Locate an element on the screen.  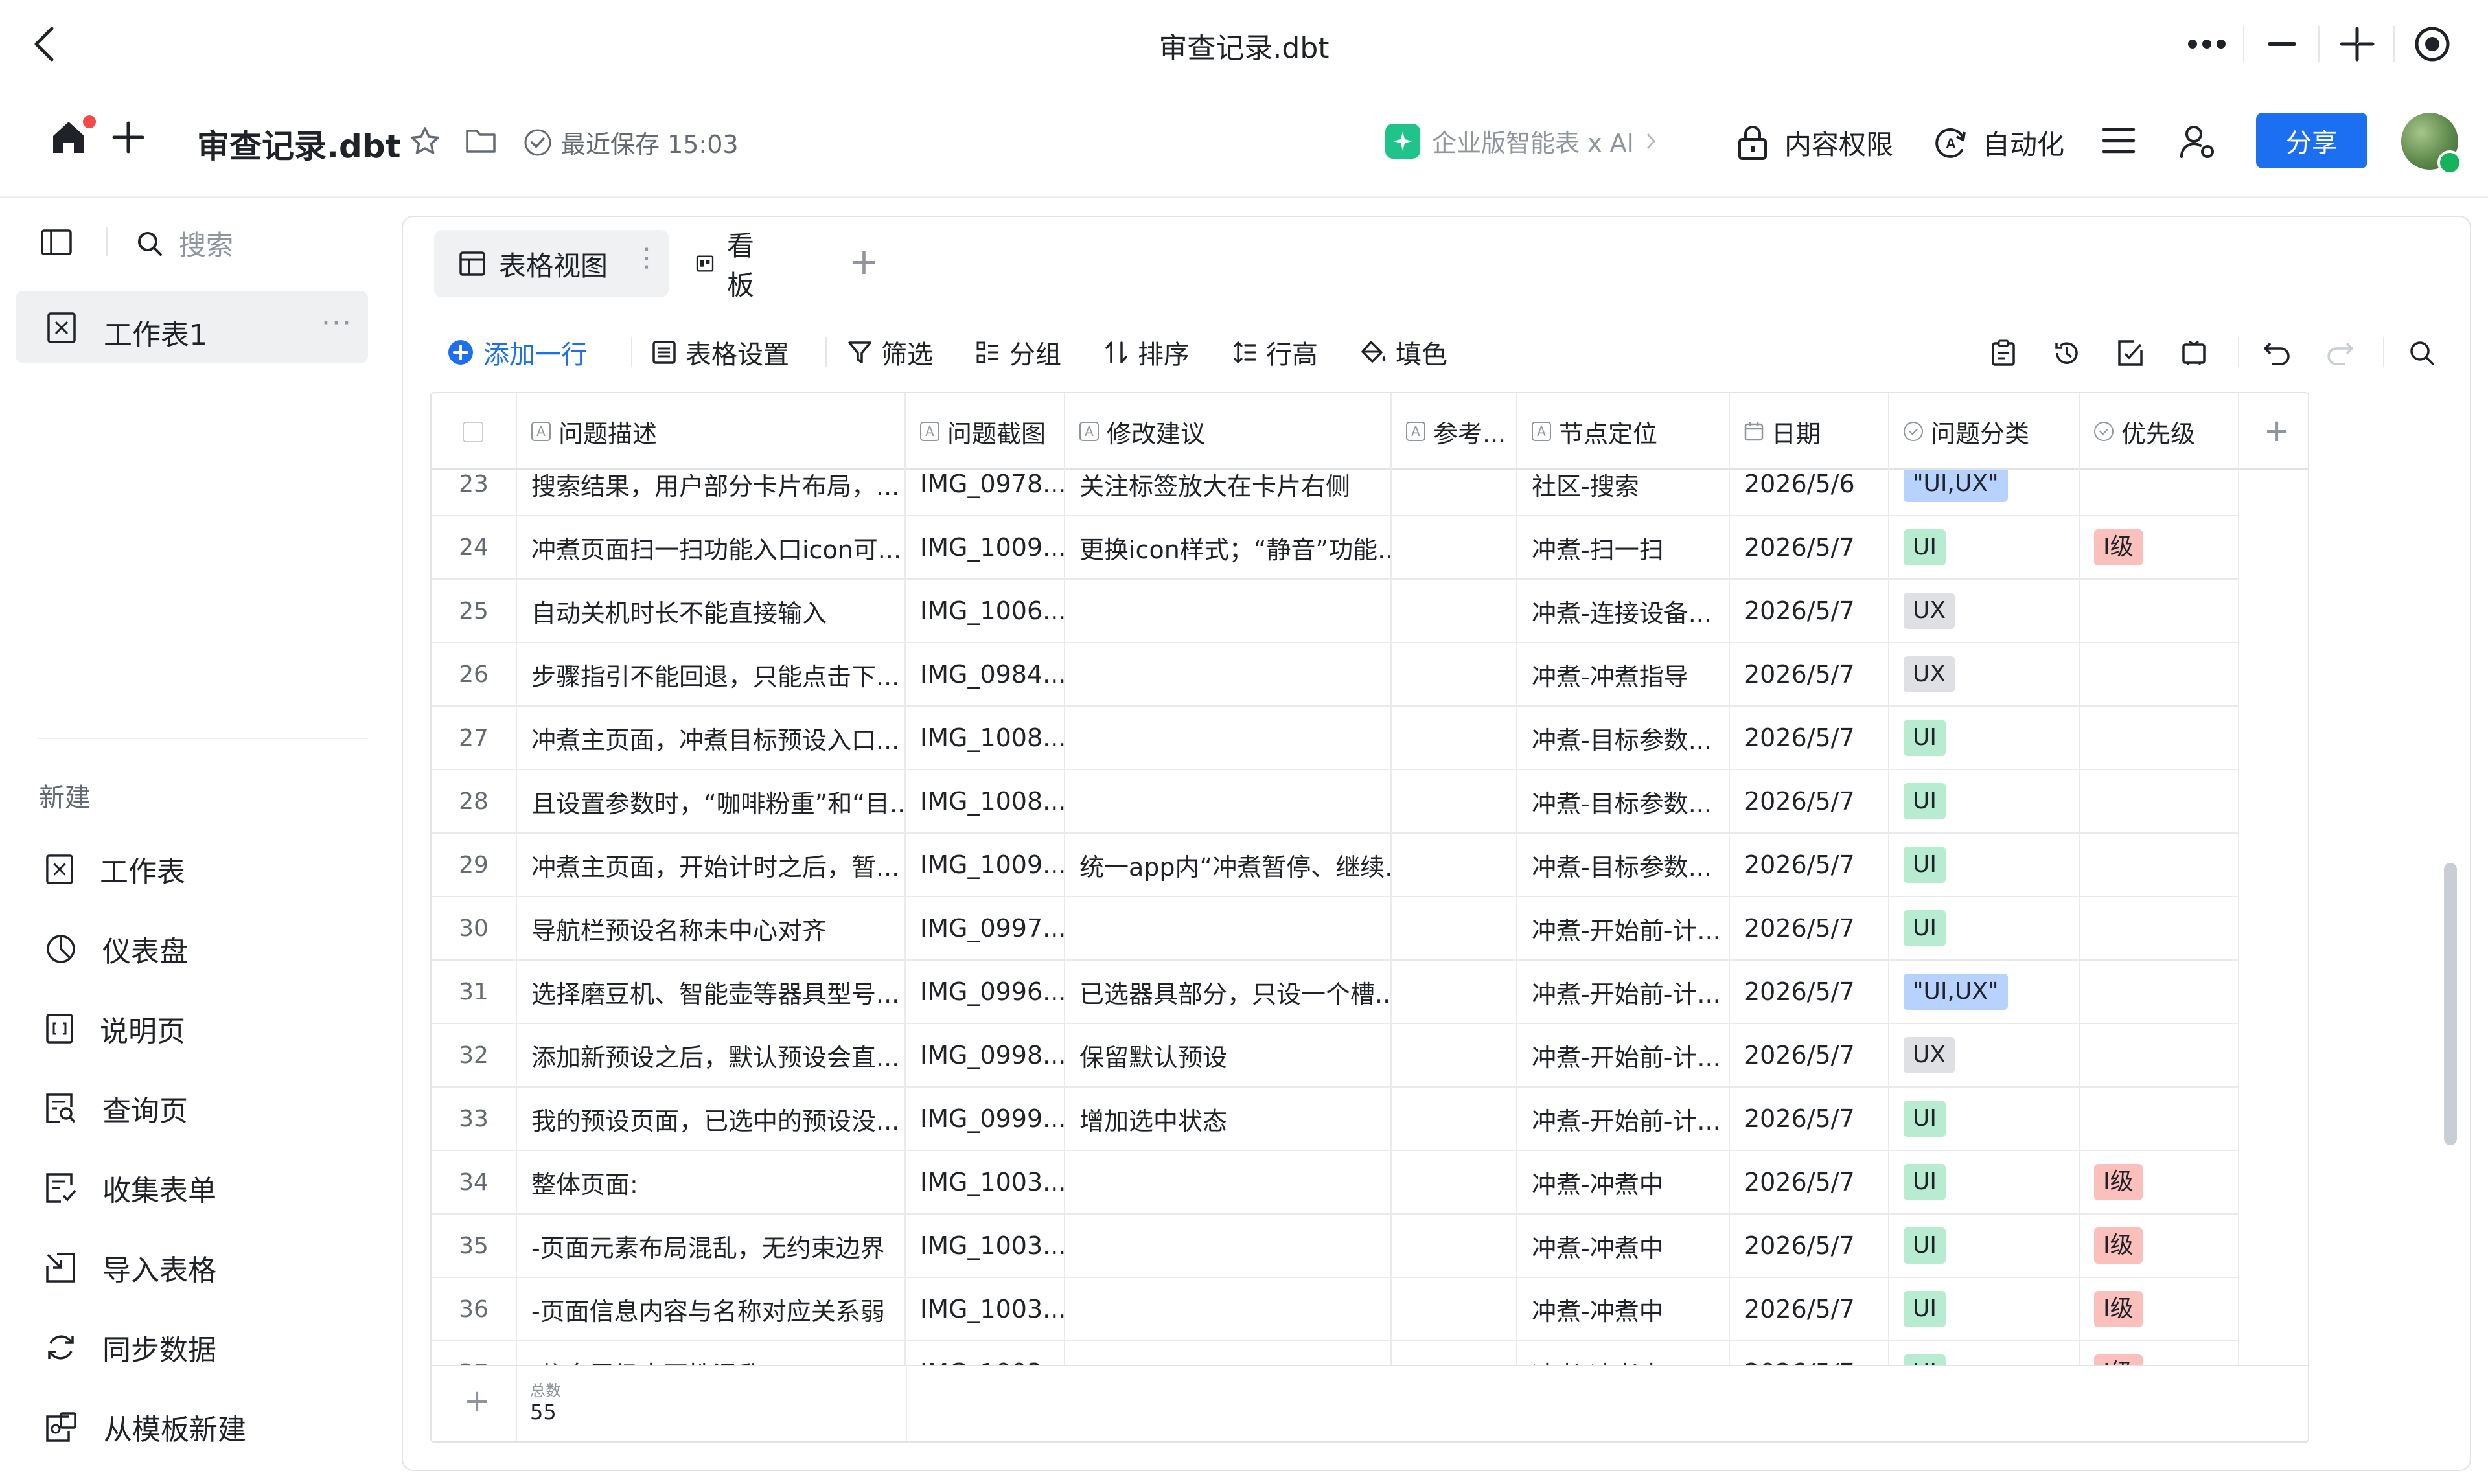
row-number-cell: 25 is located at coordinates (474, 611).